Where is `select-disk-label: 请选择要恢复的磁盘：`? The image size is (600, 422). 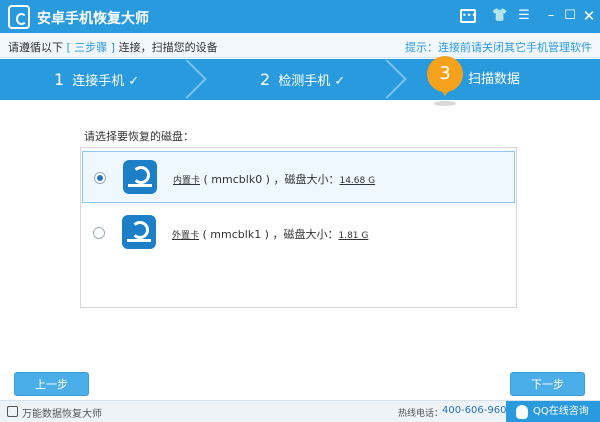 select-disk-label: 请选择要恢复的磁盘： is located at coordinates (139, 136).